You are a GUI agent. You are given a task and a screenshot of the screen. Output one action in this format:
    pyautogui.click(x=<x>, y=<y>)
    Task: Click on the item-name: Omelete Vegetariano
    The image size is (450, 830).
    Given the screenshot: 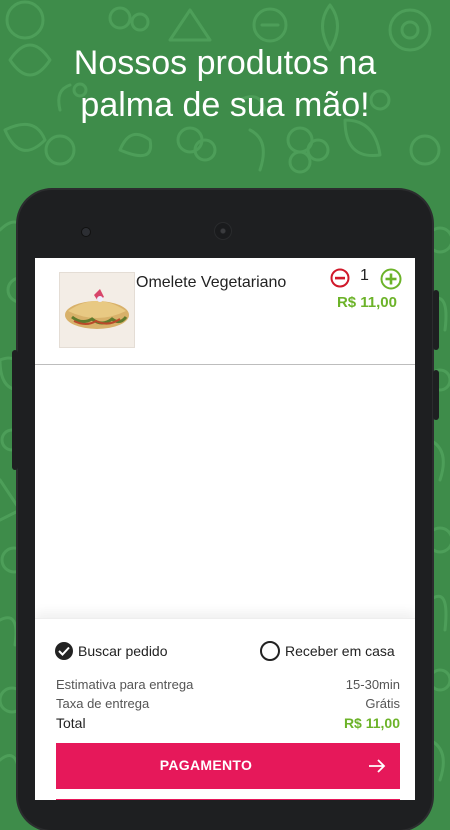 What is the action you would take?
    pyautogui.click(x=211, y=282)
    